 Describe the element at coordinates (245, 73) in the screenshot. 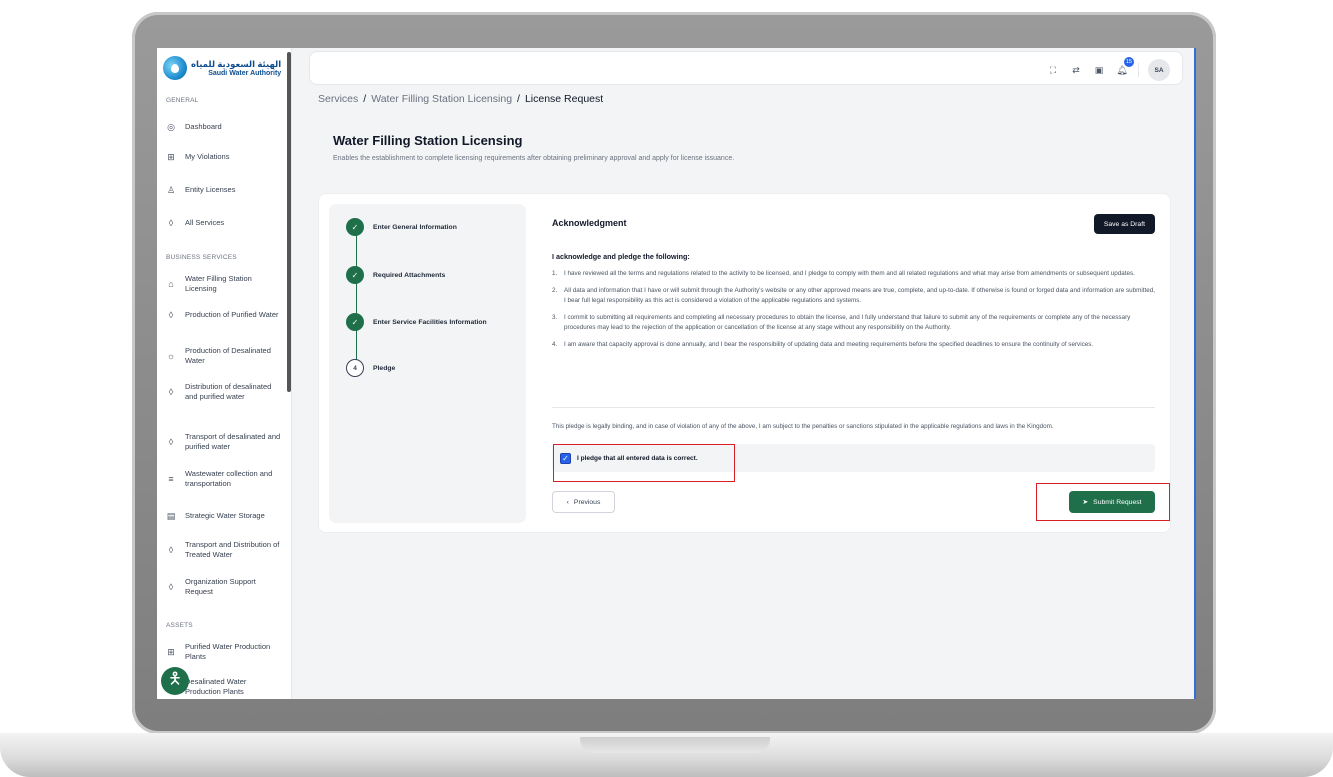

I see `logo-english-text: Saudi Water Authority` at that location.